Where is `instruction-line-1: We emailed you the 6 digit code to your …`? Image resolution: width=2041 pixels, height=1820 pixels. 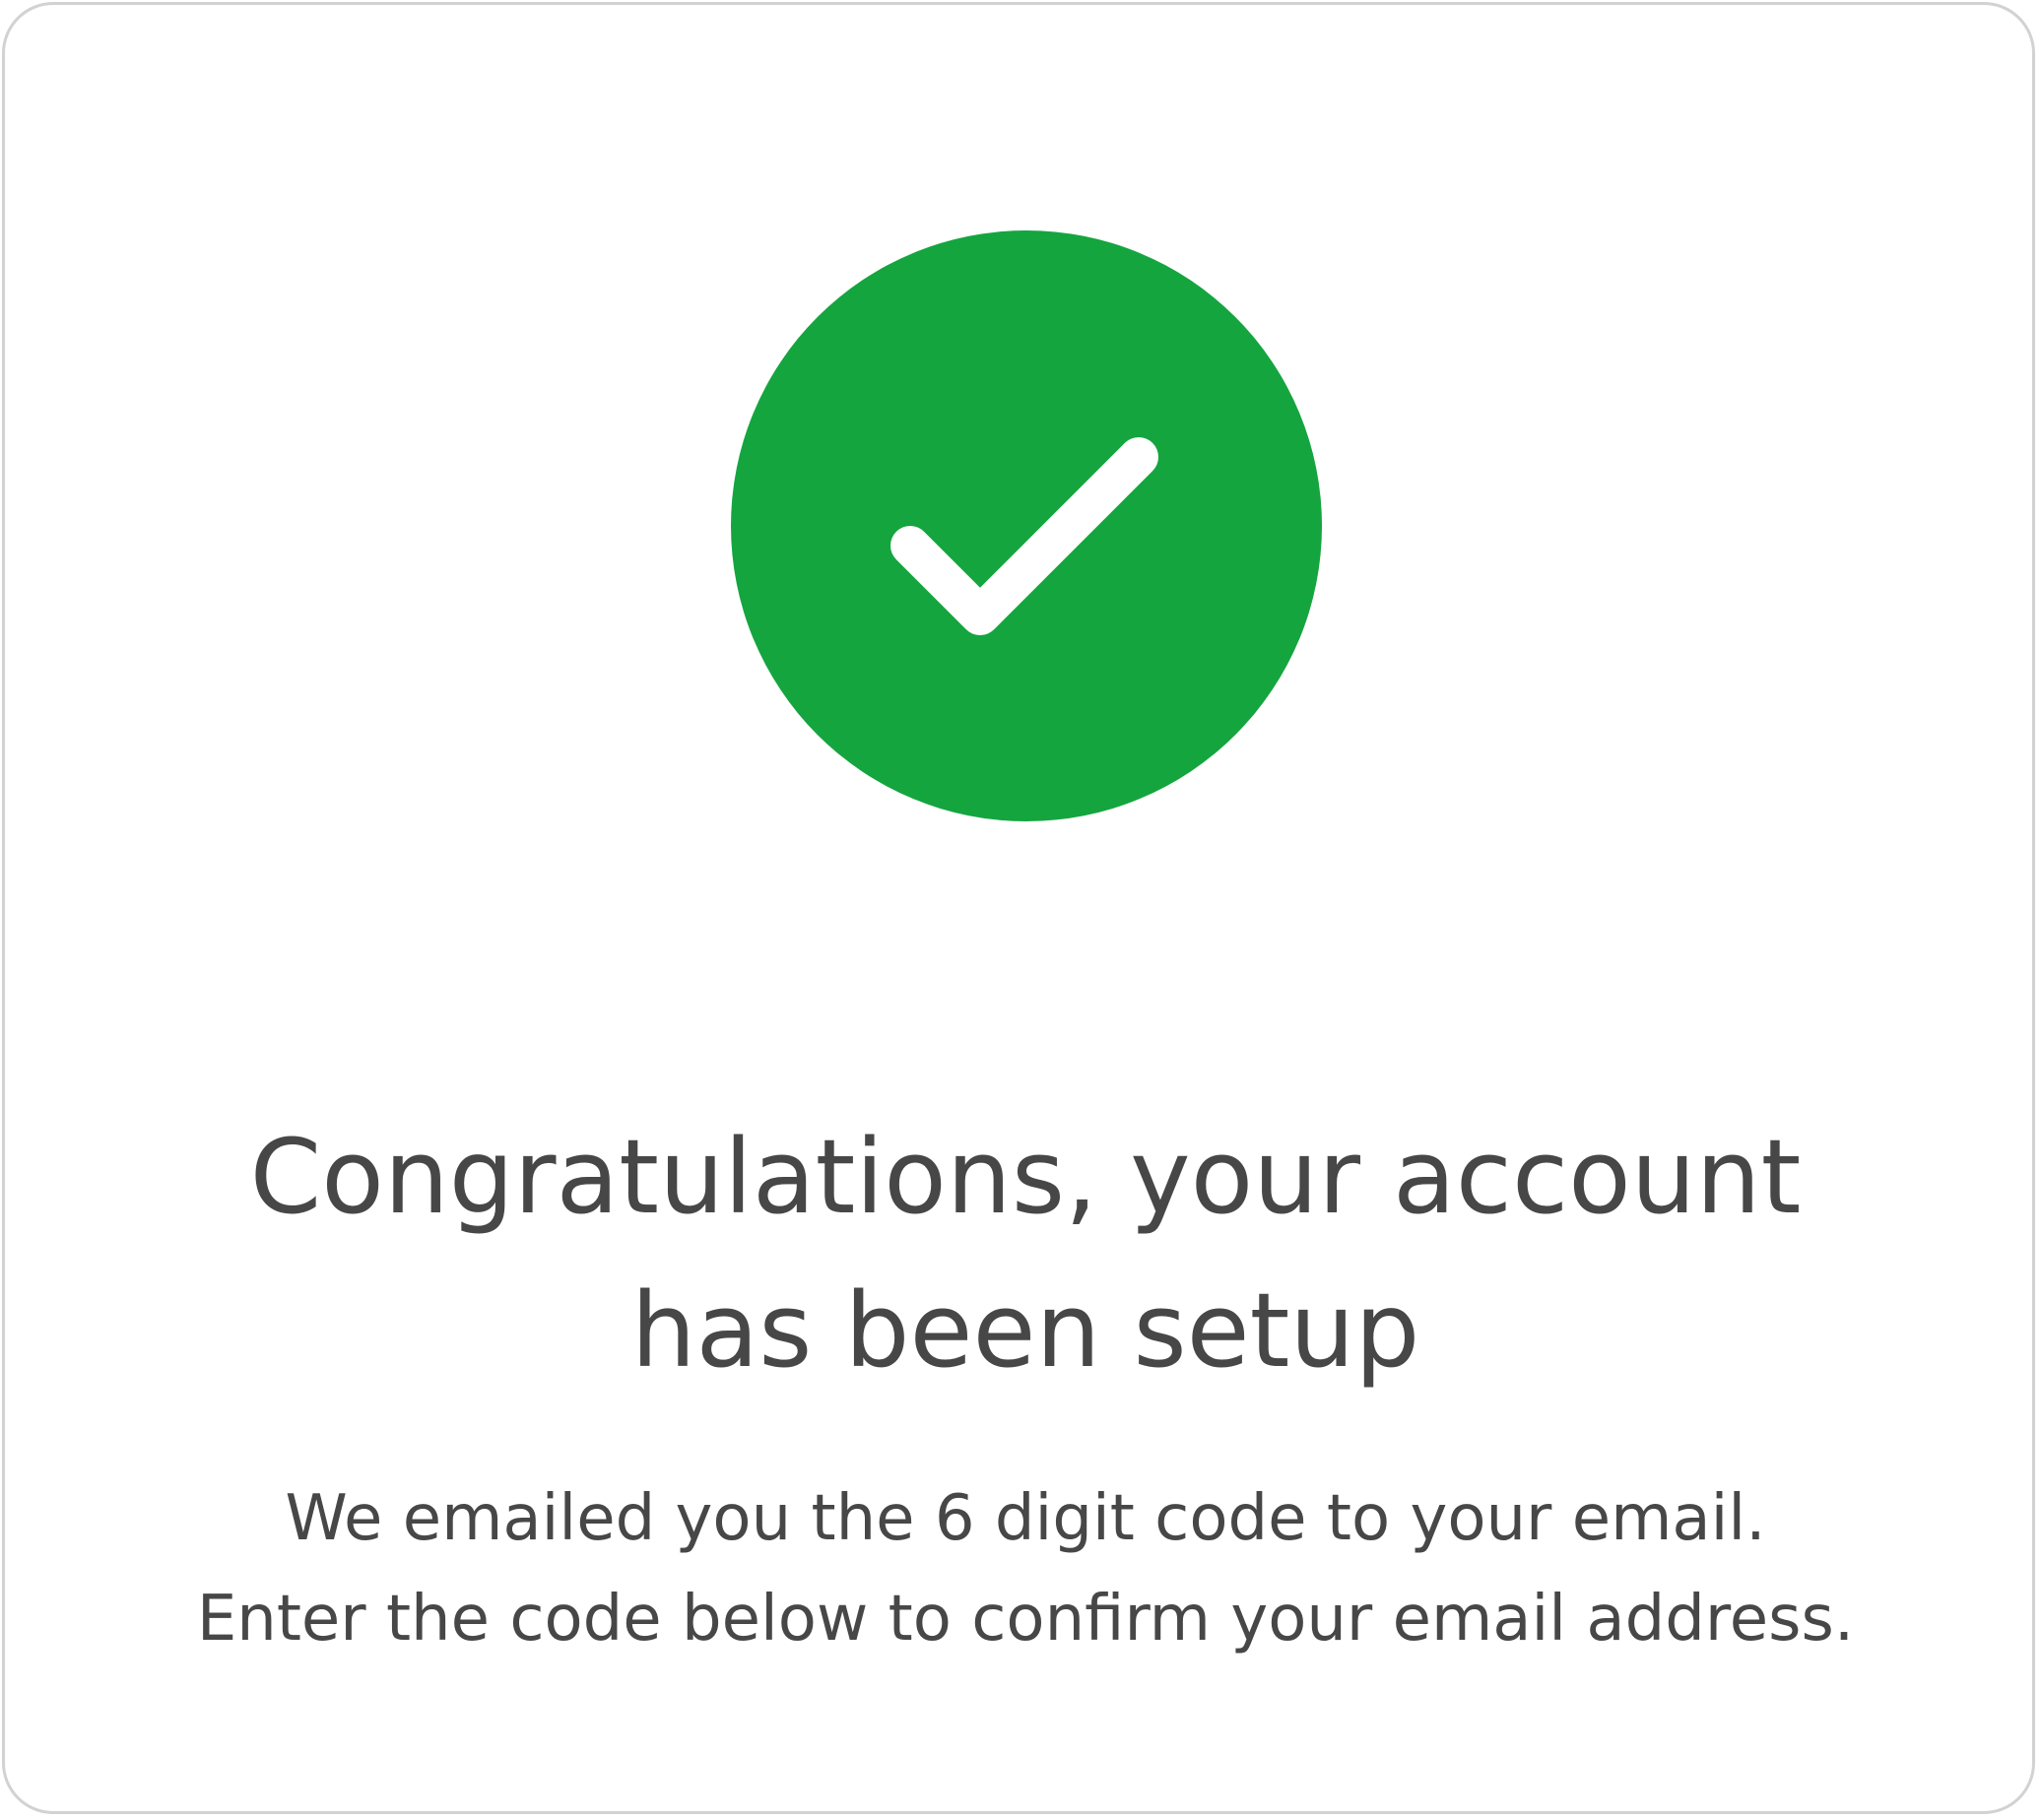 instruction-line-1: We emailed you the 6 digit code to your … is located at coordinates (1025, 1518).